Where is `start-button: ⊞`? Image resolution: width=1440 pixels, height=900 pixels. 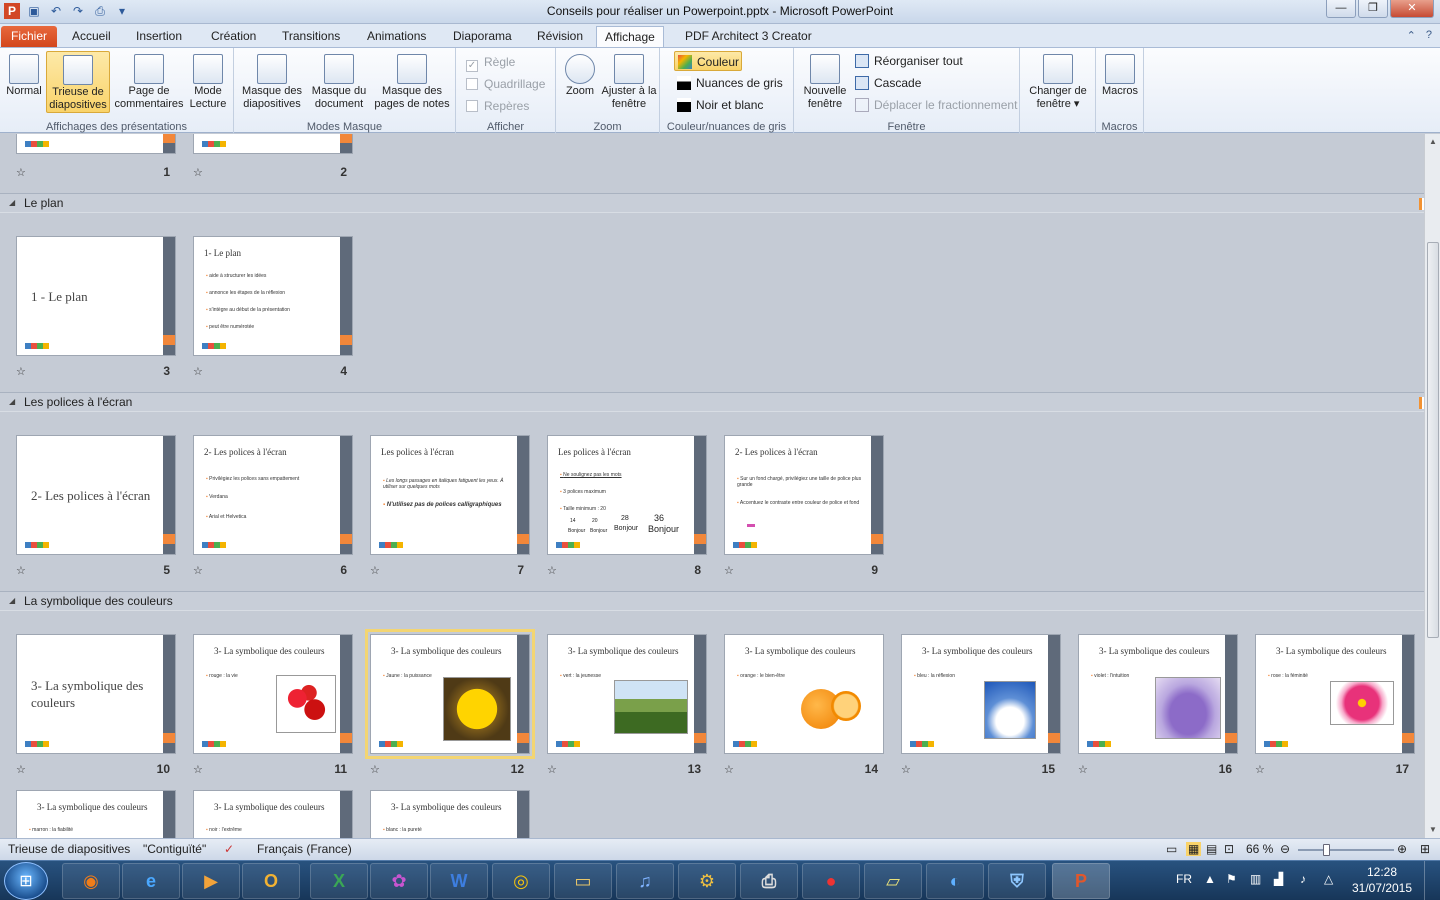 start-button: ⊞ is located at coordinates (26, 881).